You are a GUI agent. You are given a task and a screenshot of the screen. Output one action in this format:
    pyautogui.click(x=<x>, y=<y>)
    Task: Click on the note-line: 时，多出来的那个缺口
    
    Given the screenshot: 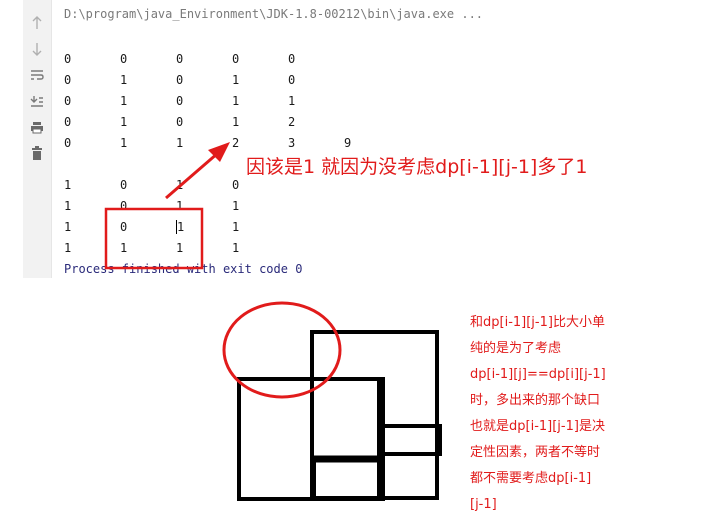 What is the action you would take?
    pyautogui.click(x=535, y=400)
    